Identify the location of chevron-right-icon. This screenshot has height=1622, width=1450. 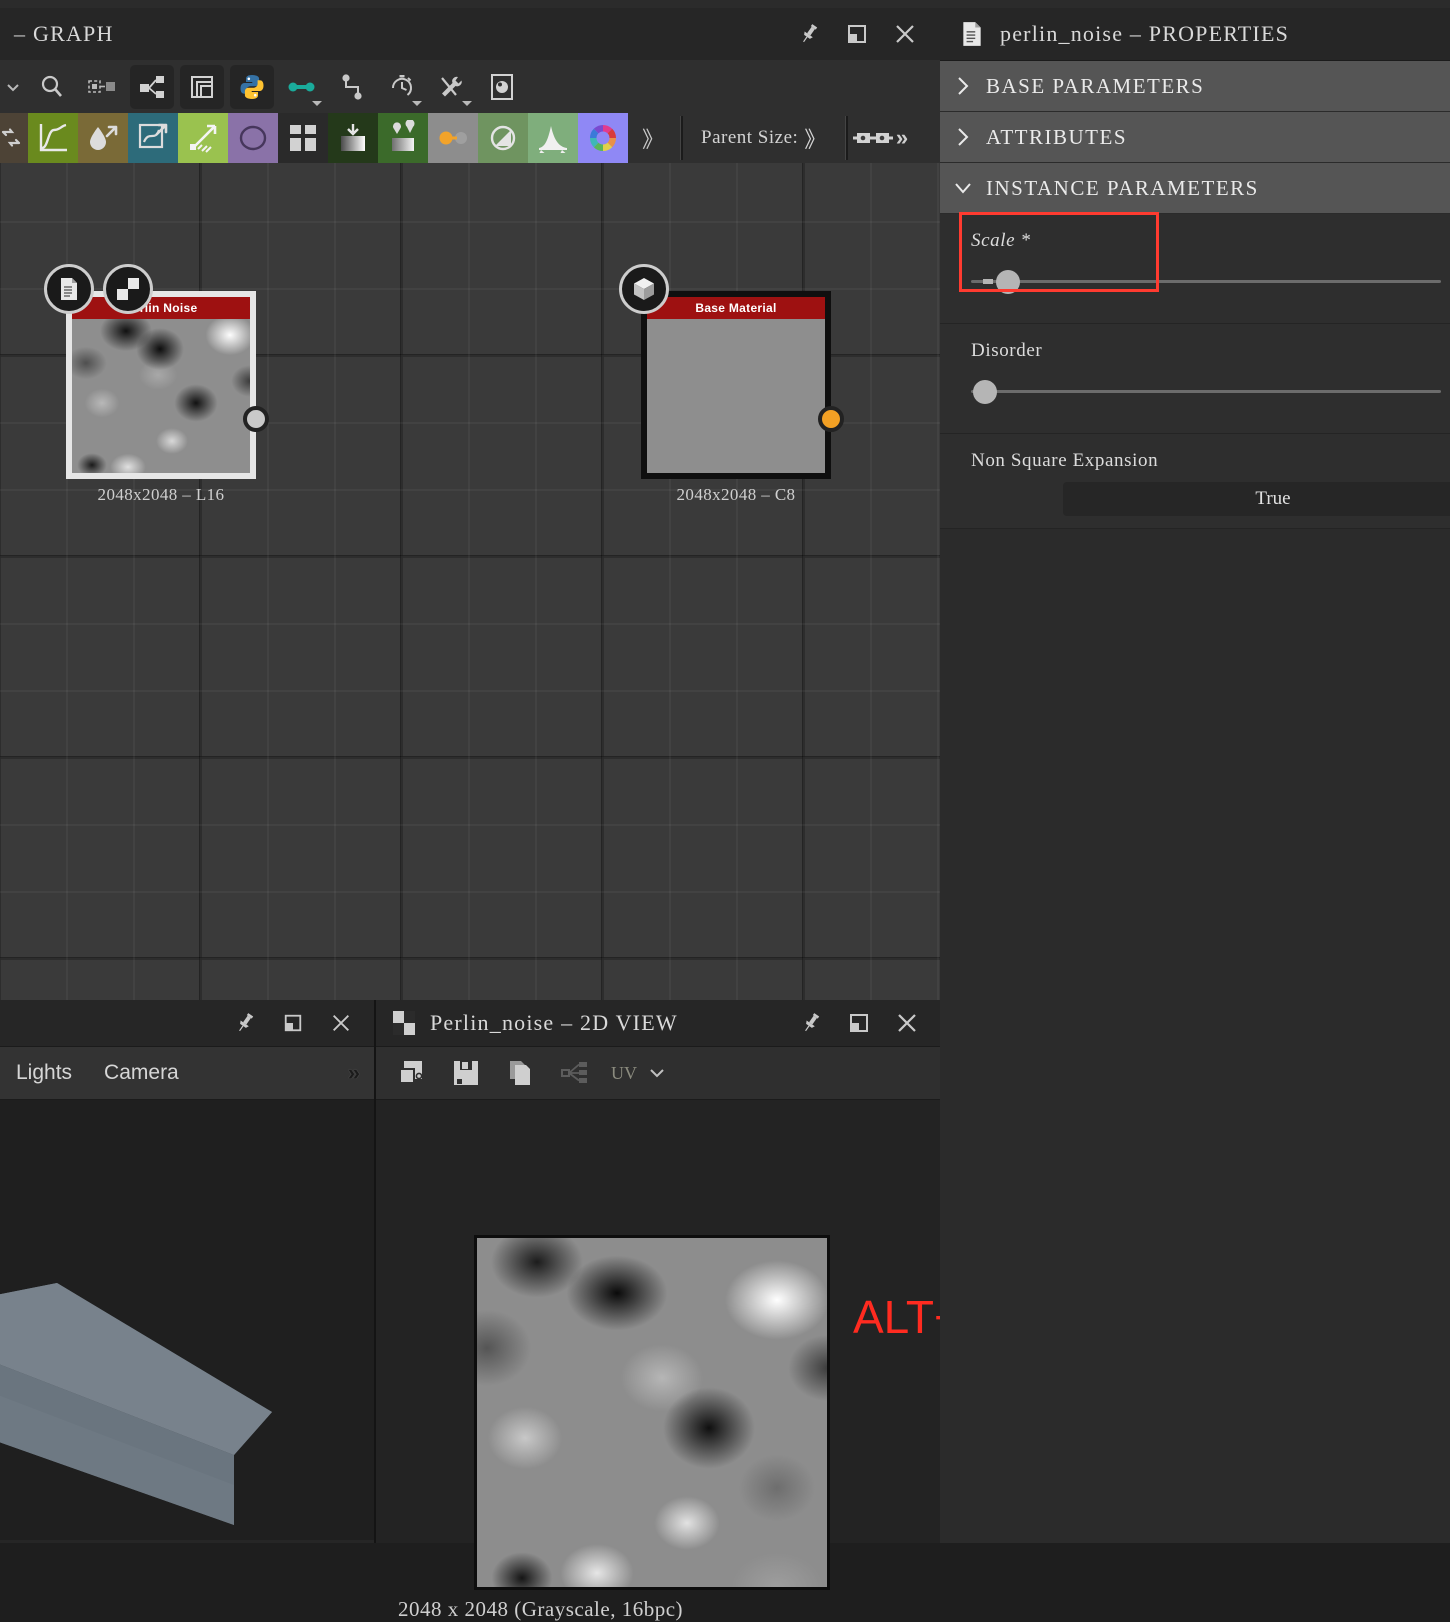
(963, 137).